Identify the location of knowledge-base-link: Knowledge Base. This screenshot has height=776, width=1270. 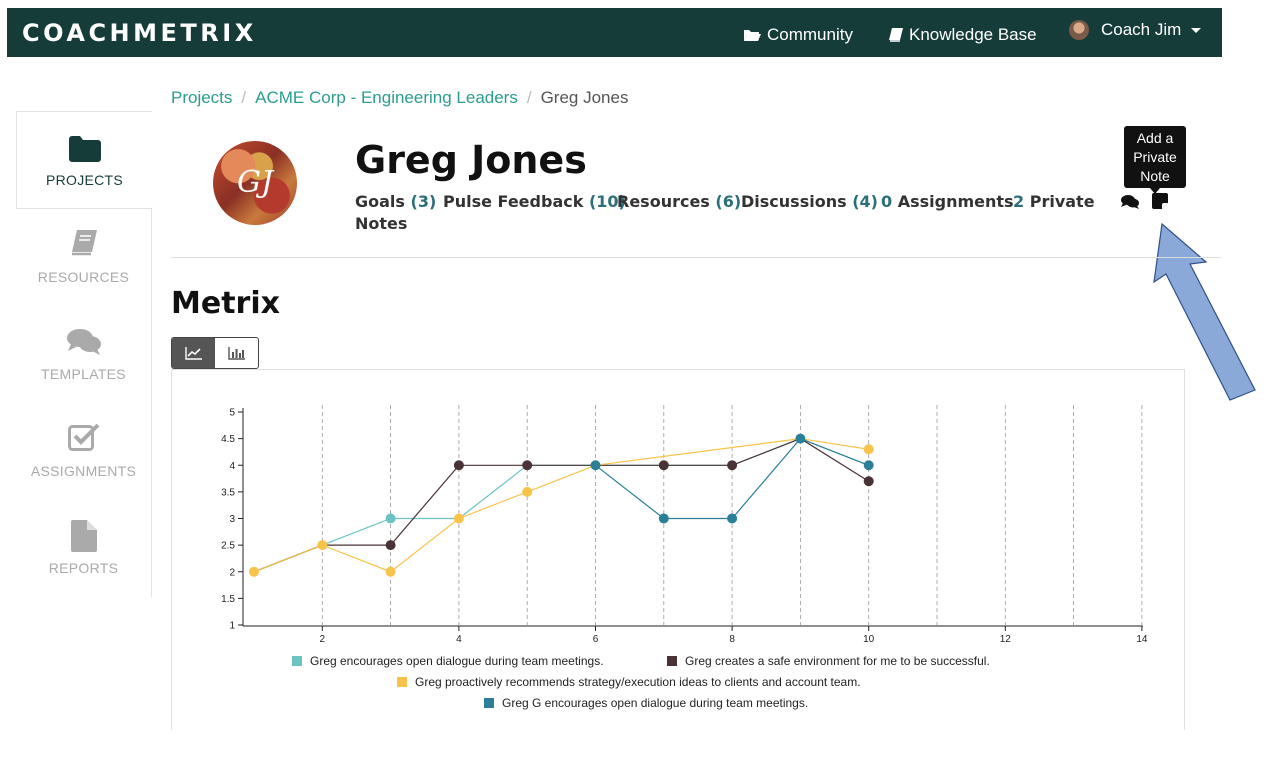
(963, 35).